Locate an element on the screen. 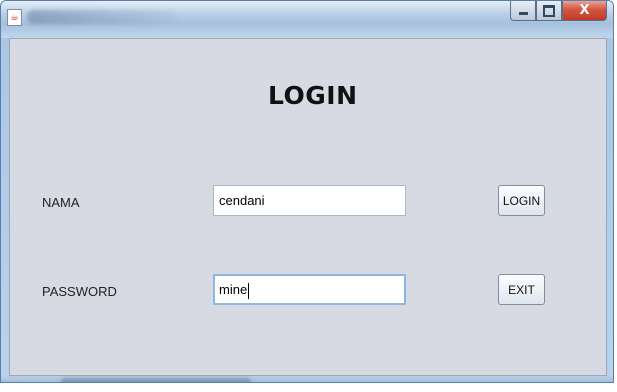 The image size is (617, 392). password-label: PASSWORD is located at coordinates (79, 291).